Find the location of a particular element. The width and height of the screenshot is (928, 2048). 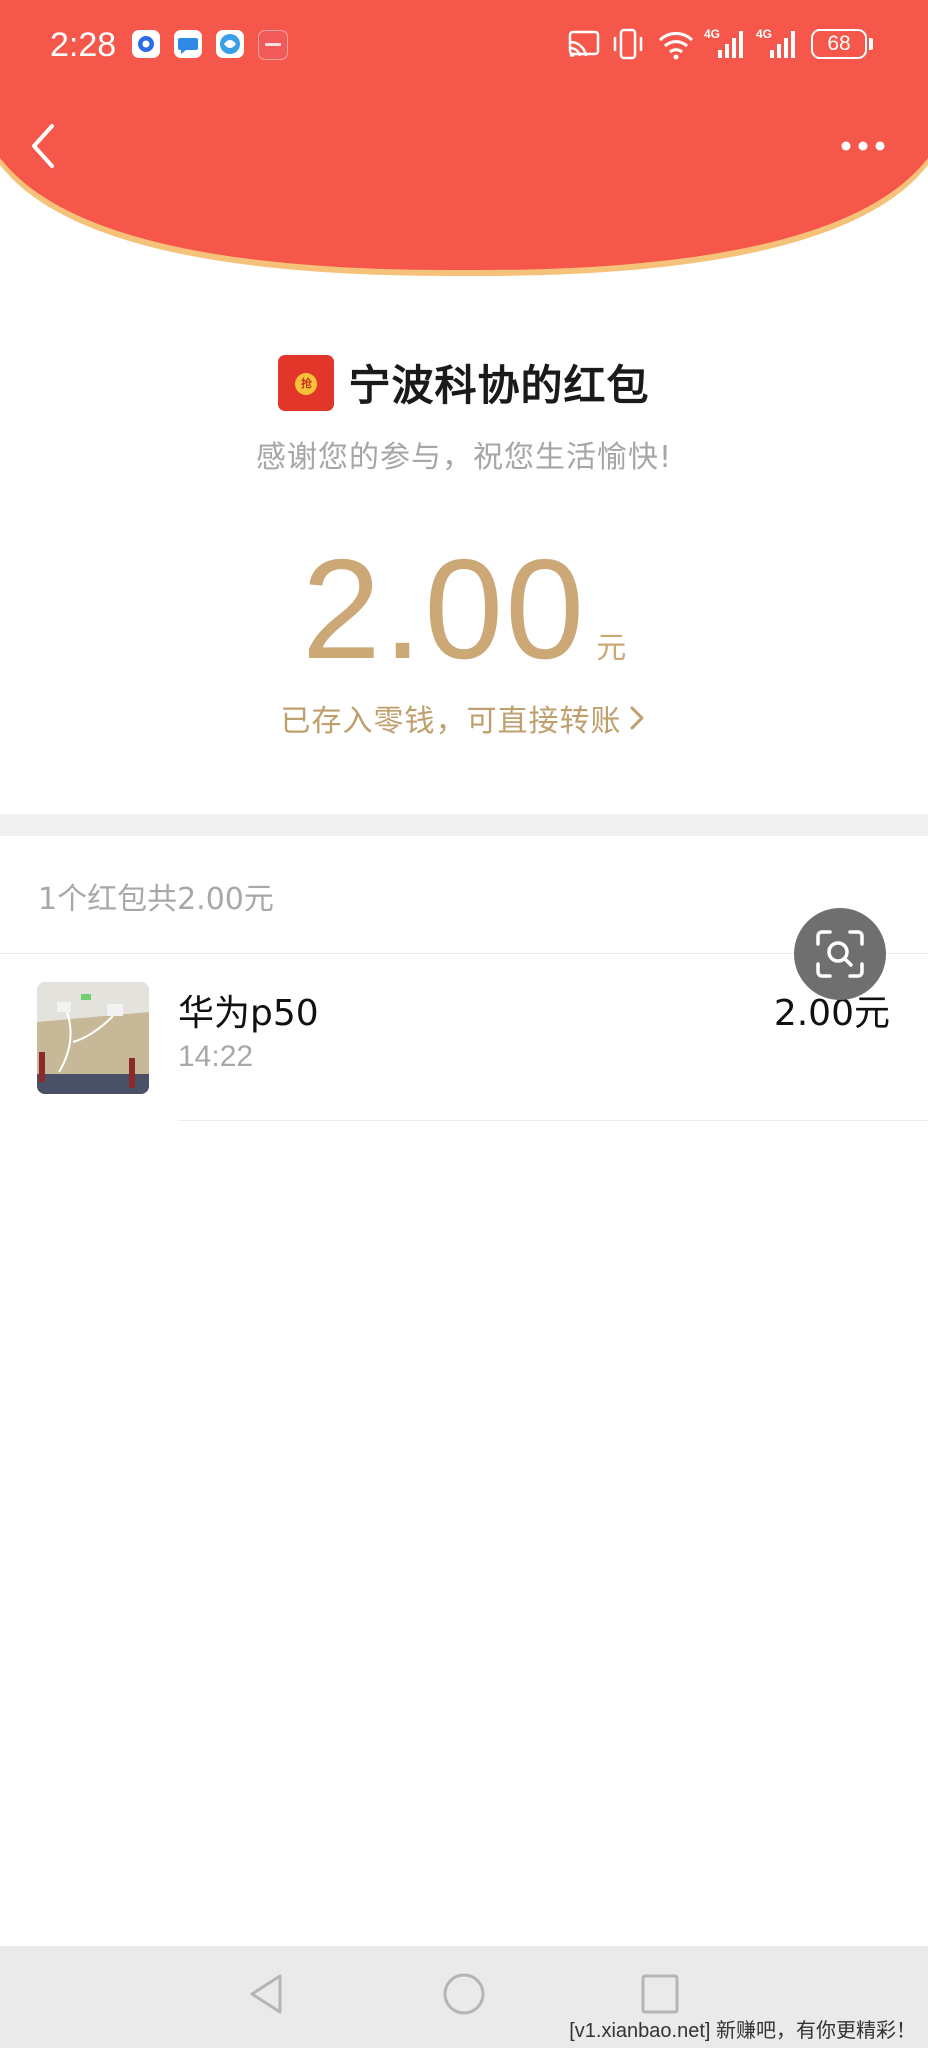

amount-unit: 元 is located at coordinates (611, 648).